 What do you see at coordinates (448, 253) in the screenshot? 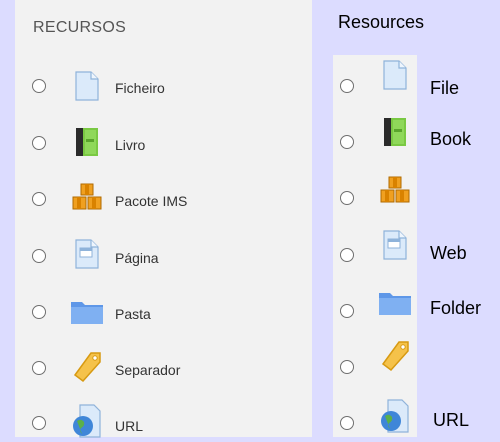
I see `resource-label-en: Web` at bounding box center [448, 253].